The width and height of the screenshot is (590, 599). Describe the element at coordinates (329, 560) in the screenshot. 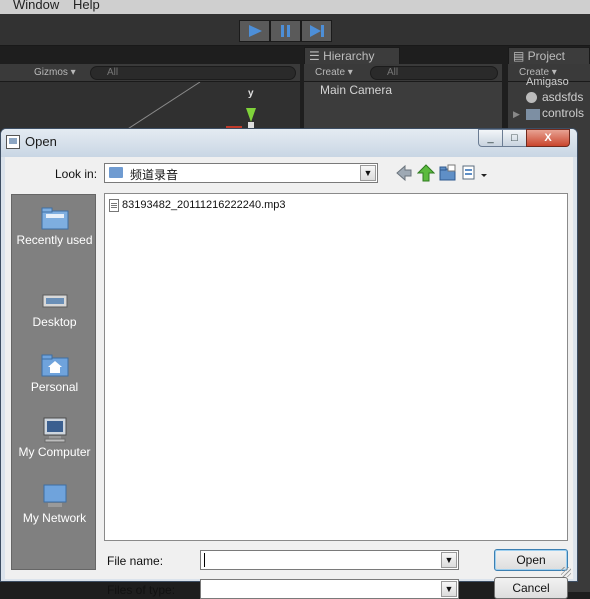

I see `file-name-input: ▼` at that location.